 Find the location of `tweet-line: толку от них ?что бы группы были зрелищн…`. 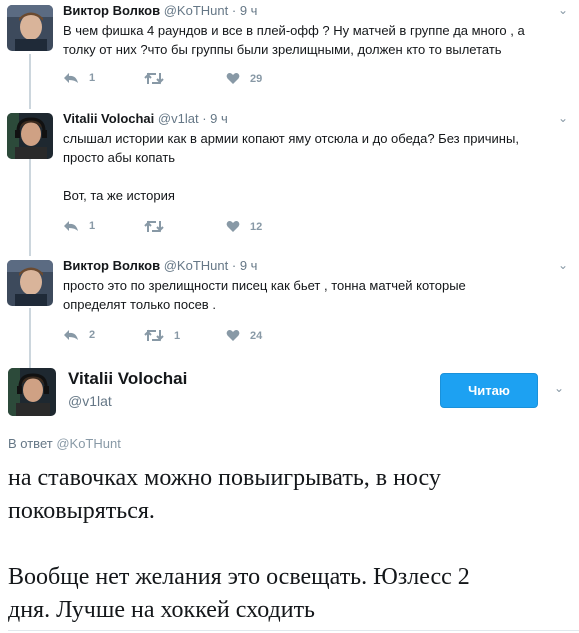

tweet-line: толку от них ?что бы группы были зрелищн… is located at coordinates (282, 49).